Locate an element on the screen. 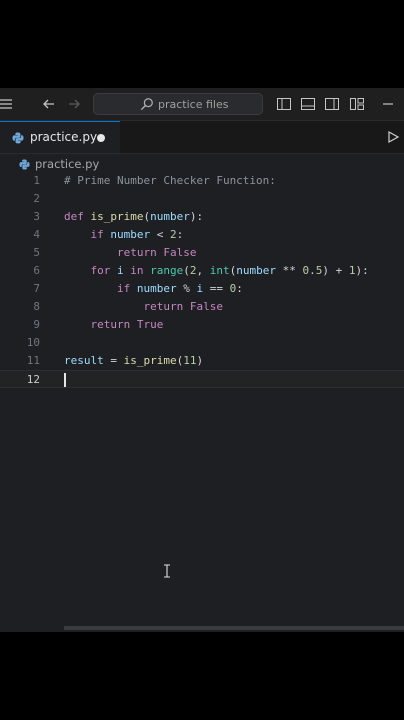  line-number: 4 is located at coordinates (36, 234).